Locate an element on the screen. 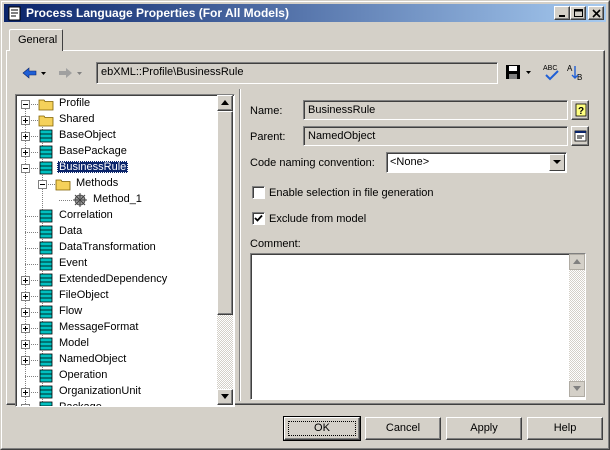 Image resolution: width=610 pixels, height=450 pixels. tree-item: BasePackage is located at coordinates (116, 152).